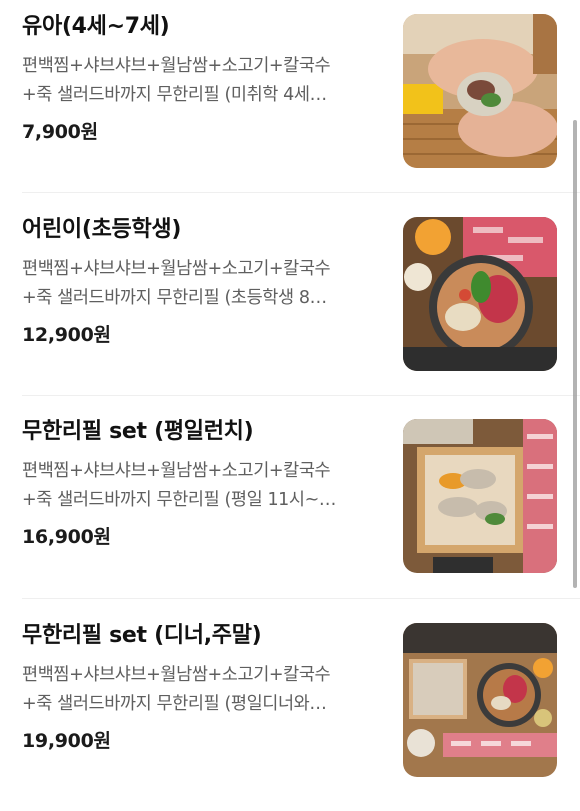  What do you see at coordinates (66, 335) in the screenshot?
I see `menu-item-price: 12,900원` at bounding box center [66, 335].